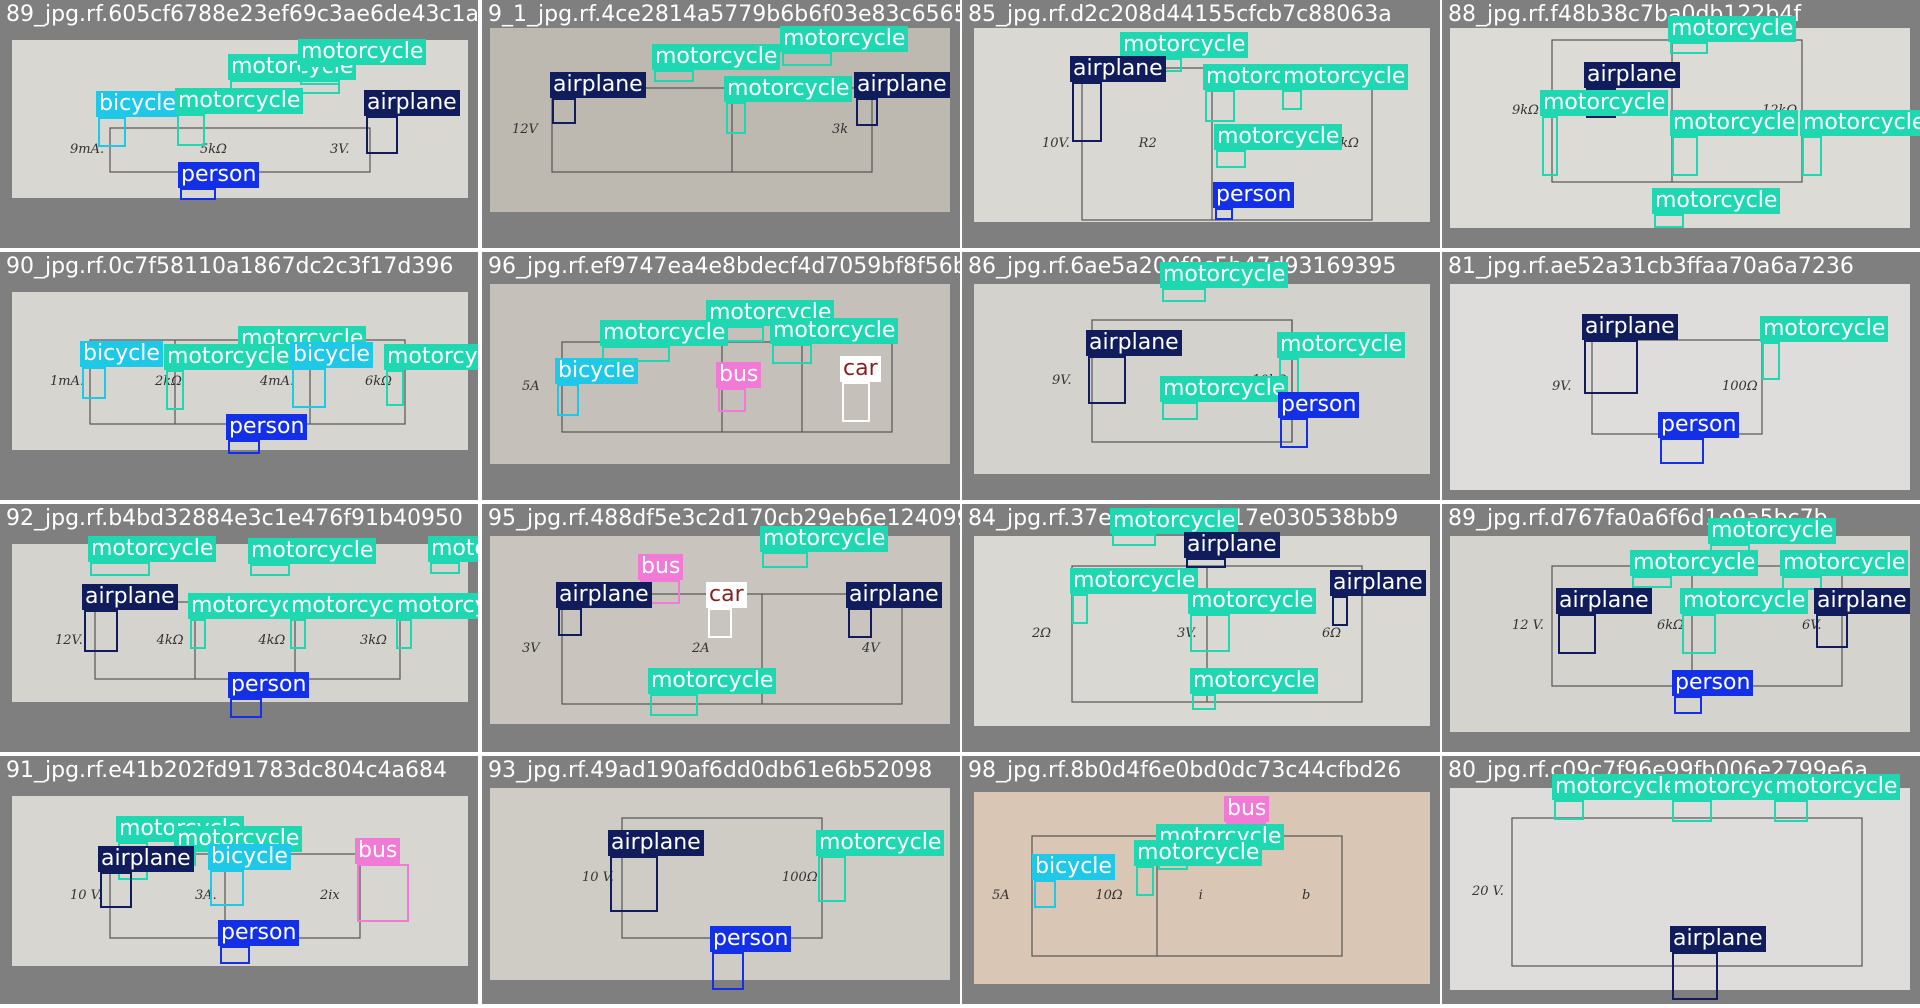 This screenshot has height=1008, width=1920. I want to click on circuit-annotation: 2ix, so click(330, 895).